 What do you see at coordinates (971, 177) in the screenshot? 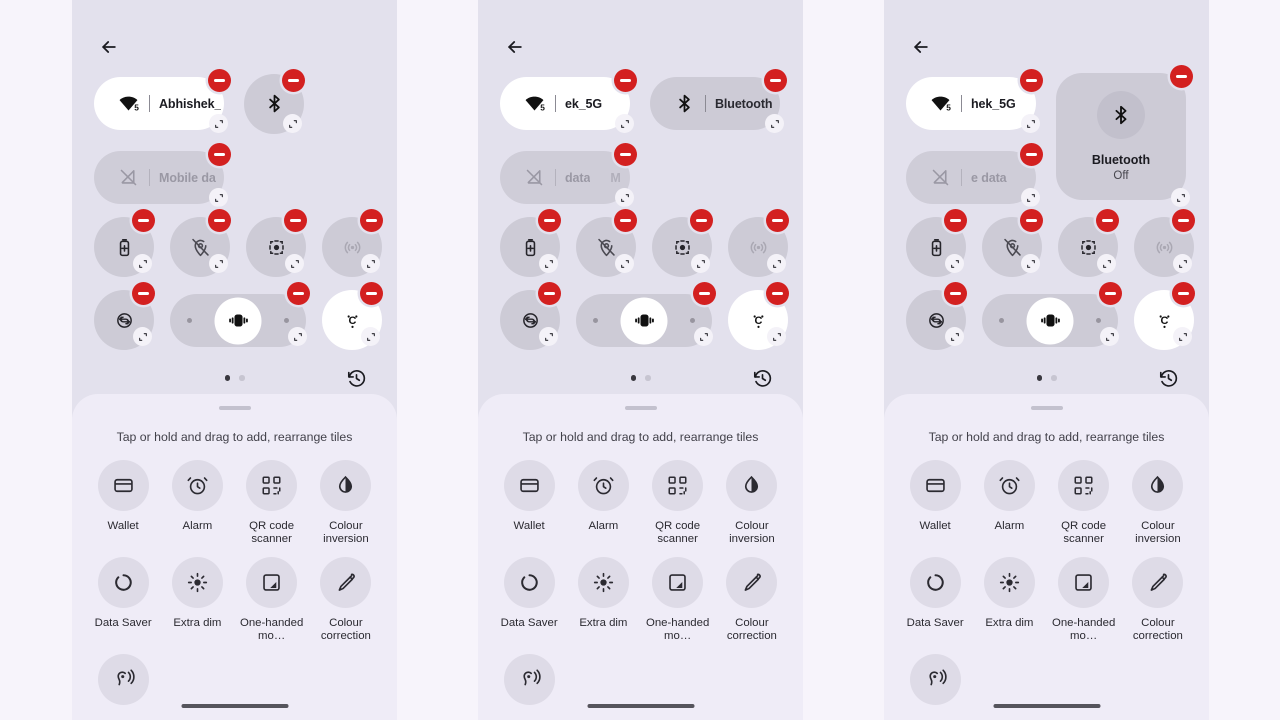
I see `tile-mobile-data: e data` at bounding box center [971, 177].